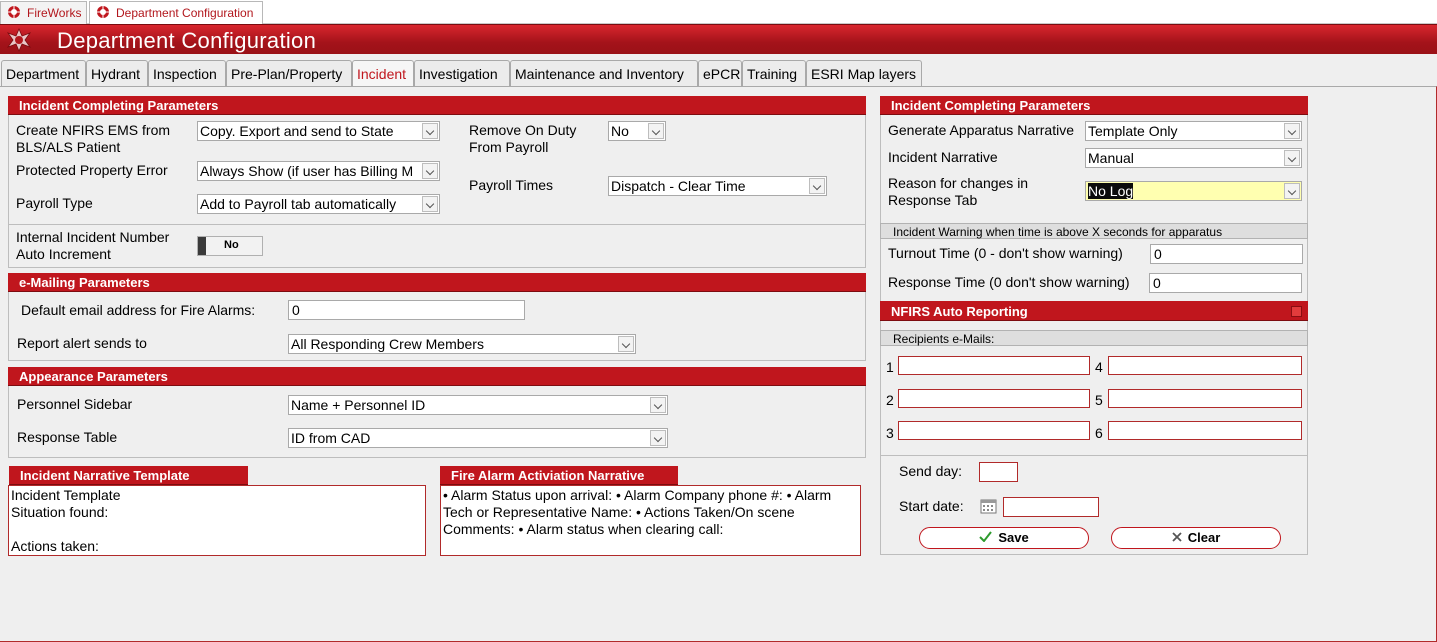 This screenshot has height=642, width=1437. I want to click on select-value: ID from CAD, so click(331, 438).